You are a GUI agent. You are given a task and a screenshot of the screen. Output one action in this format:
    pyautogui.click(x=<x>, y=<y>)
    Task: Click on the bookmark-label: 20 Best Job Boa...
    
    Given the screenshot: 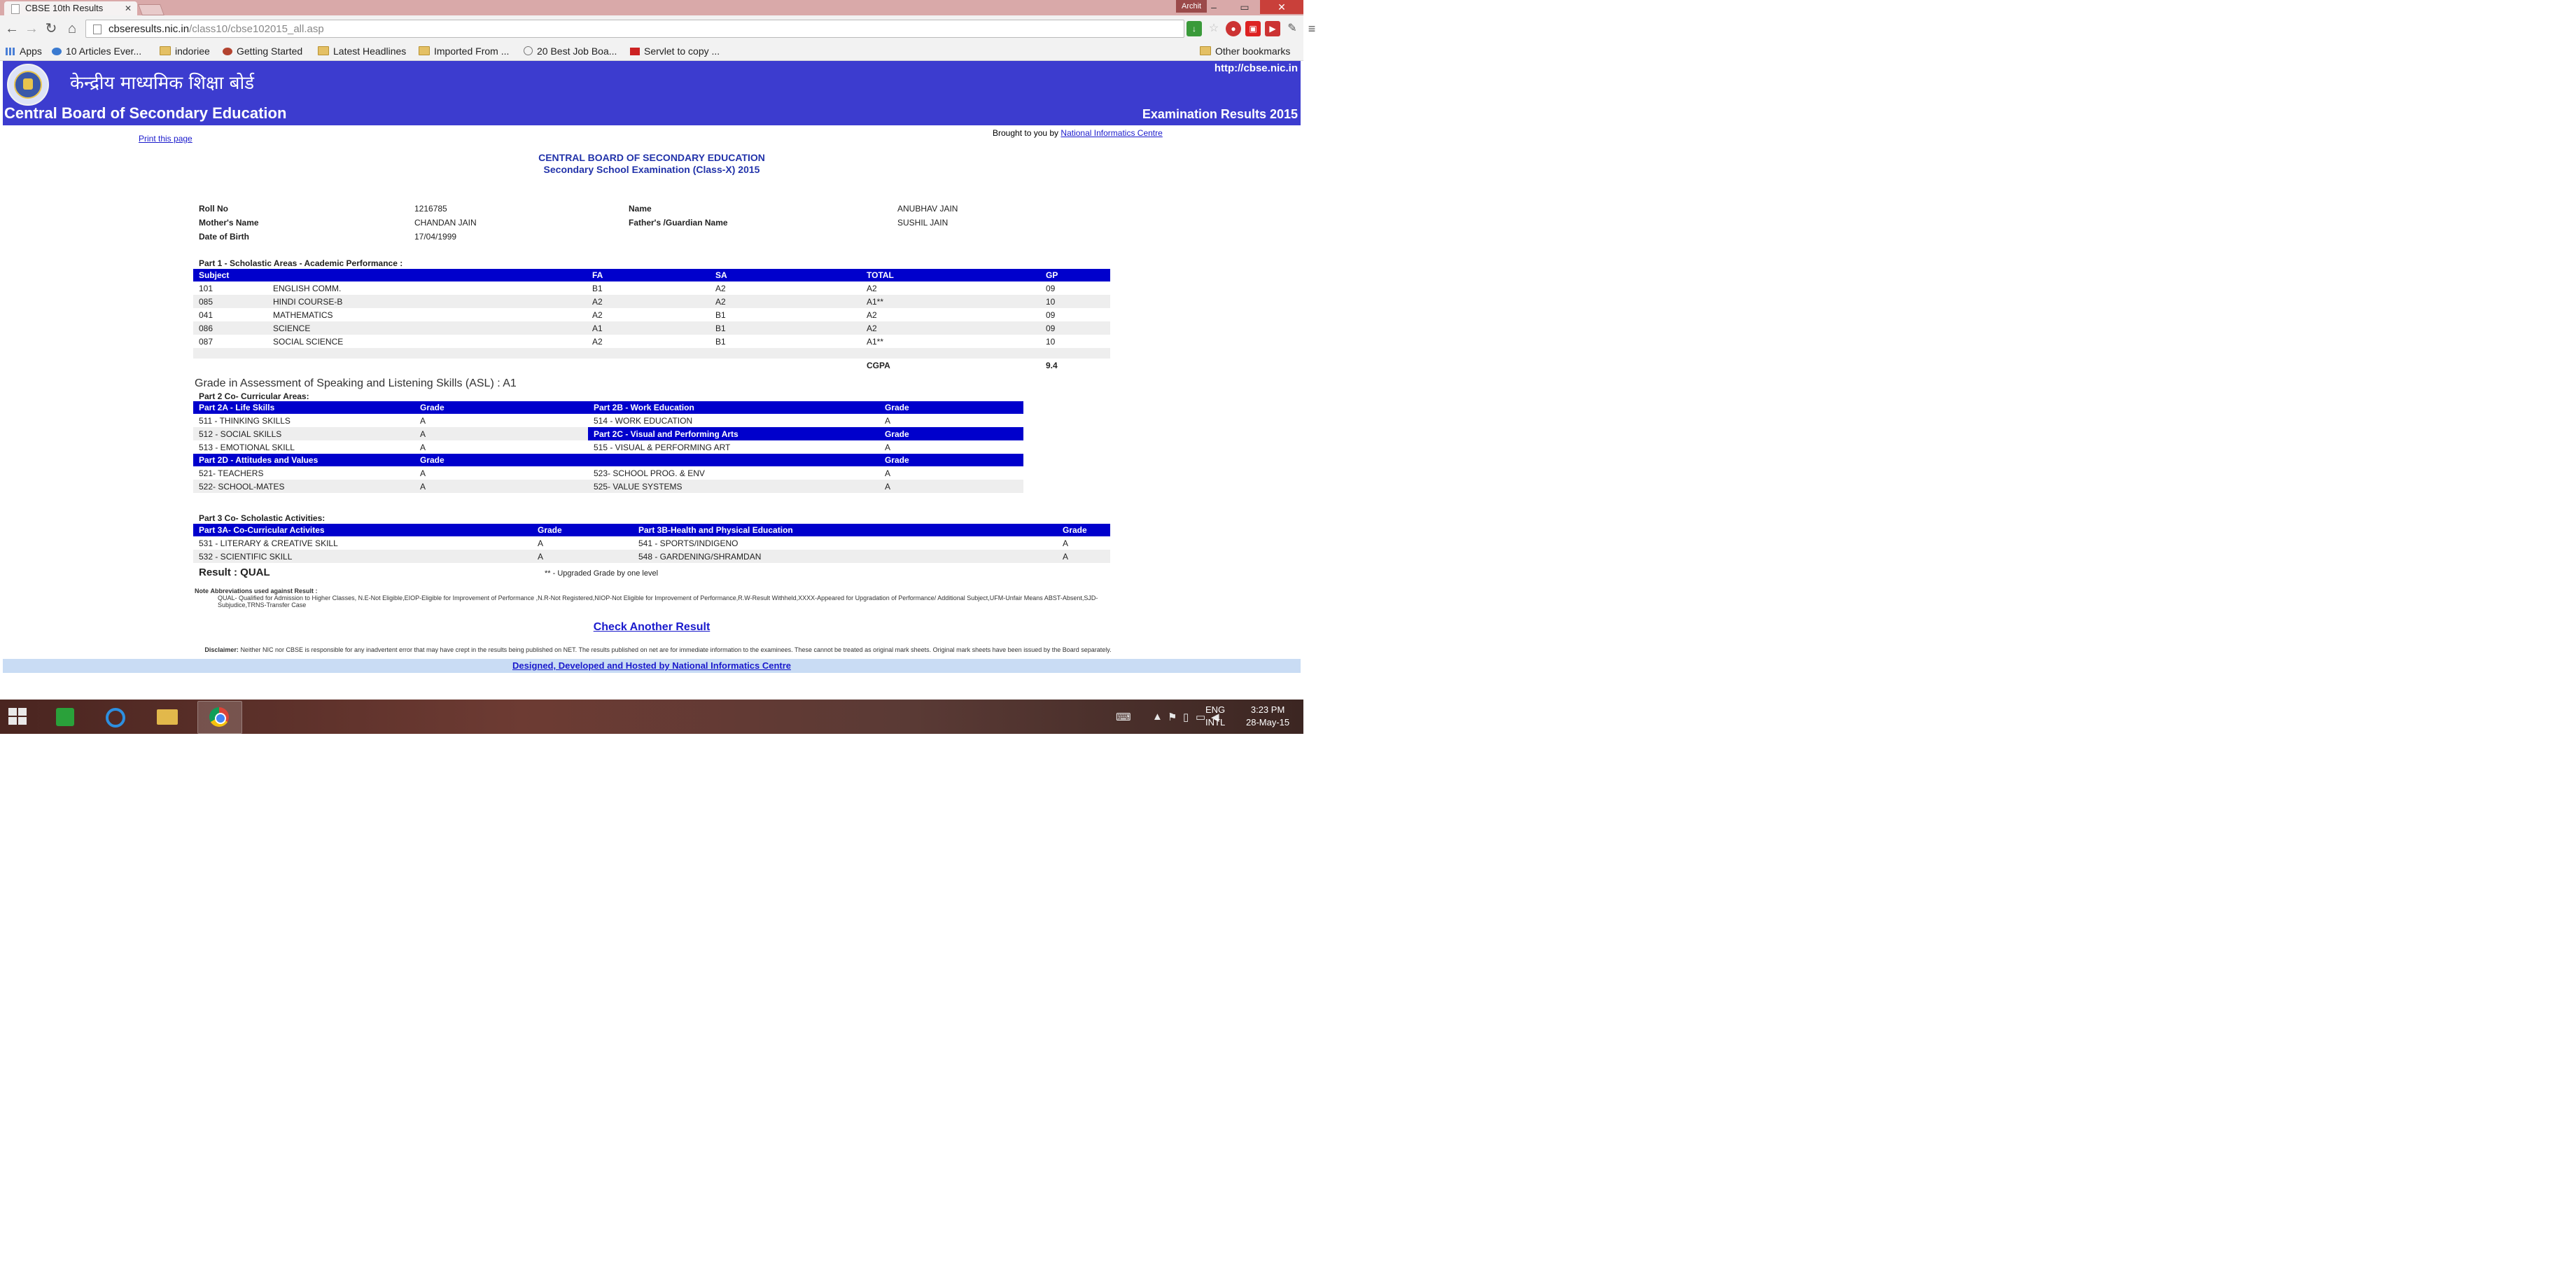 What is the action you would take?
    pyautogui.click(x=577, y=51)
    